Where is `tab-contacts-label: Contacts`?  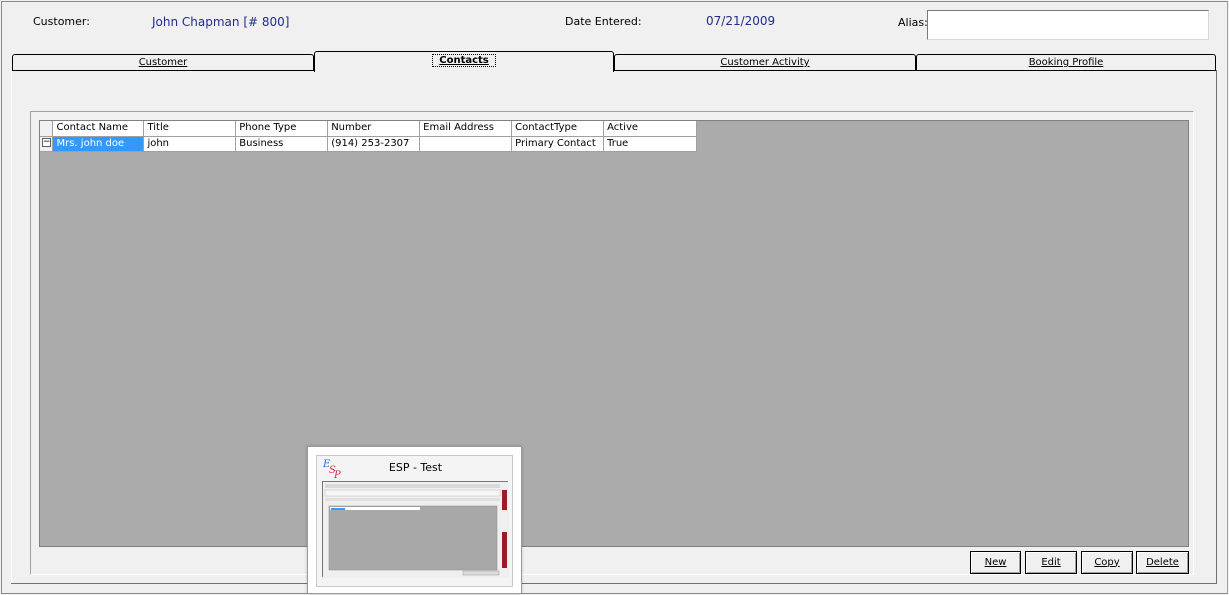
tab-contacts-label: Contacts is located at coordinates (464, 60).